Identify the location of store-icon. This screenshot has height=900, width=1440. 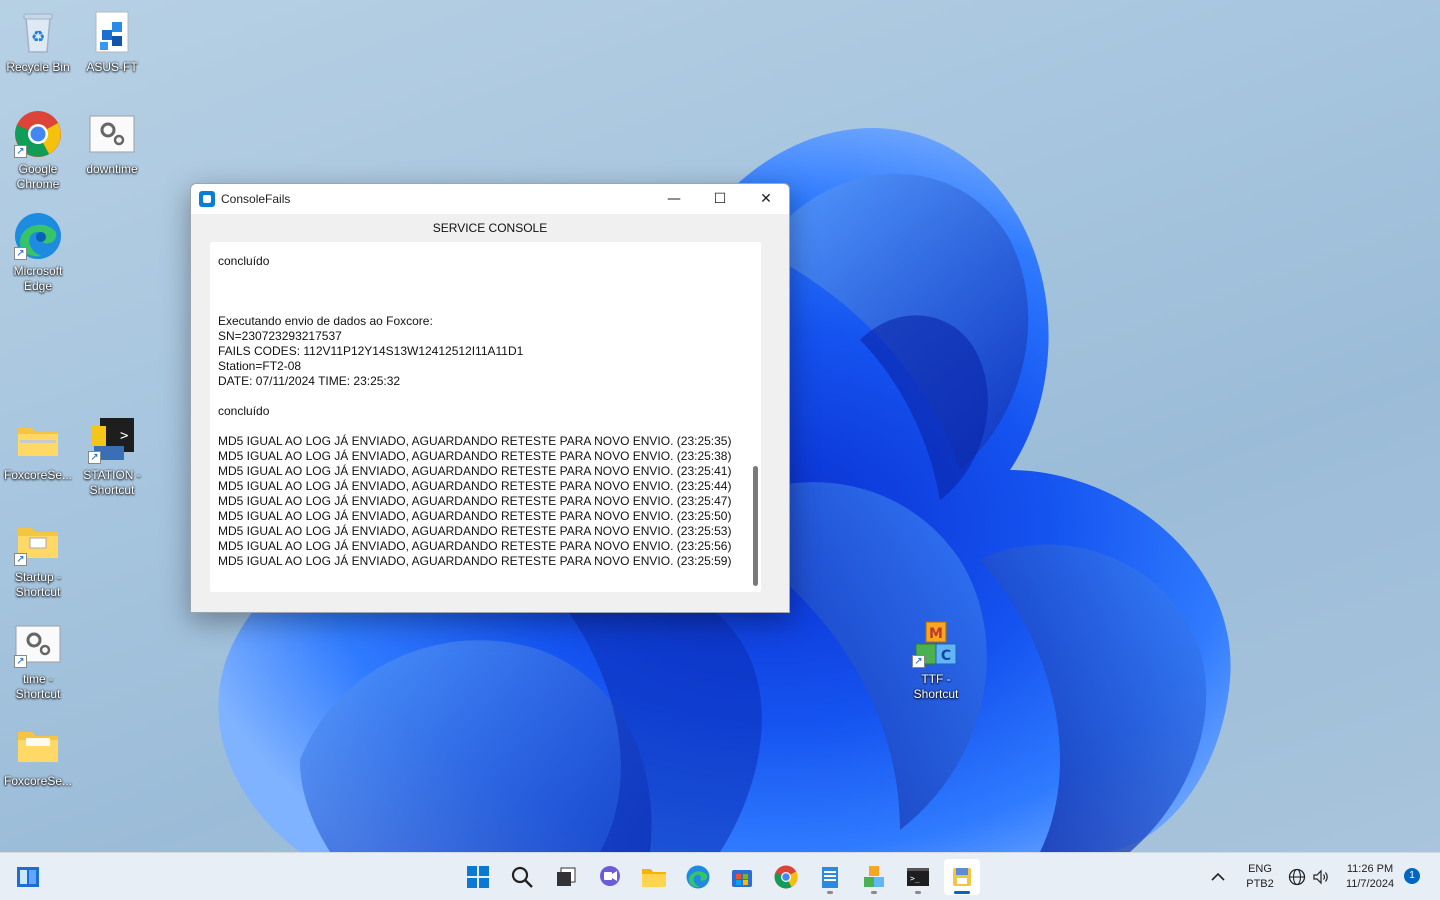
(742, 878).